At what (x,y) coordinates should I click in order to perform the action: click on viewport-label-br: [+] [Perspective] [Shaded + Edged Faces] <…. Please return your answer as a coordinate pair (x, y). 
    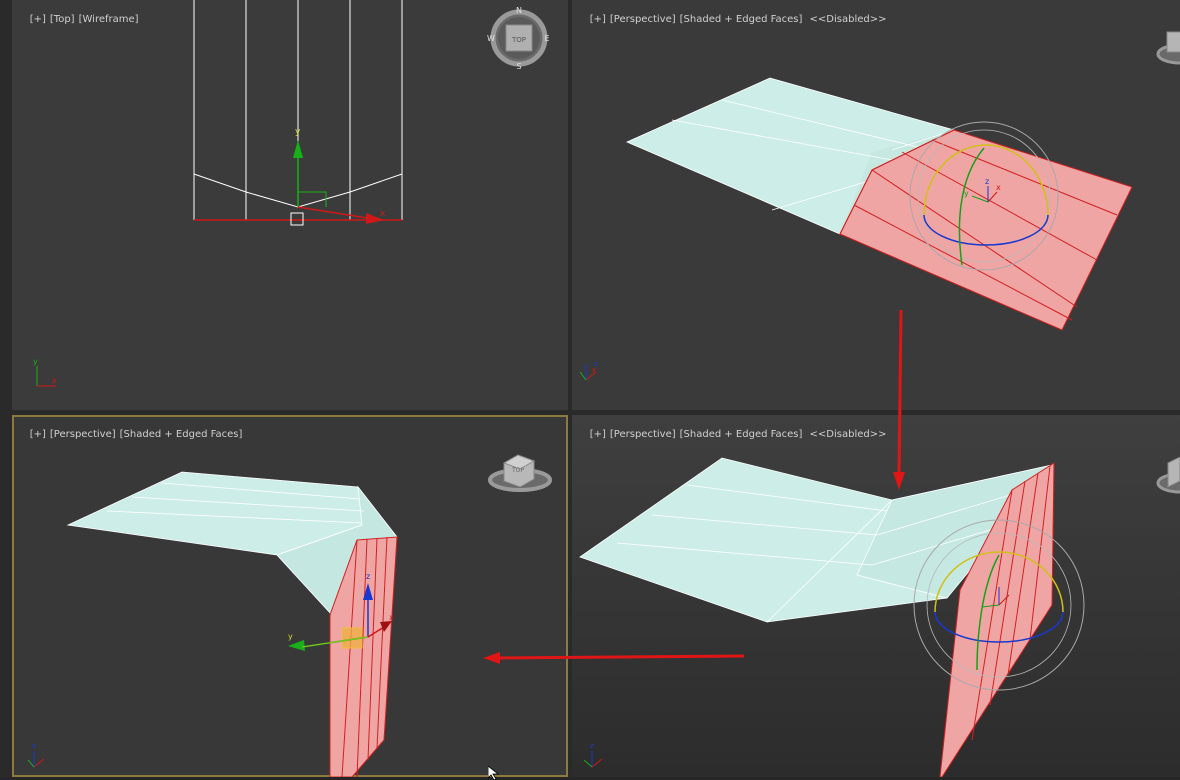
    Looking at the image, I should click on (734, 434).